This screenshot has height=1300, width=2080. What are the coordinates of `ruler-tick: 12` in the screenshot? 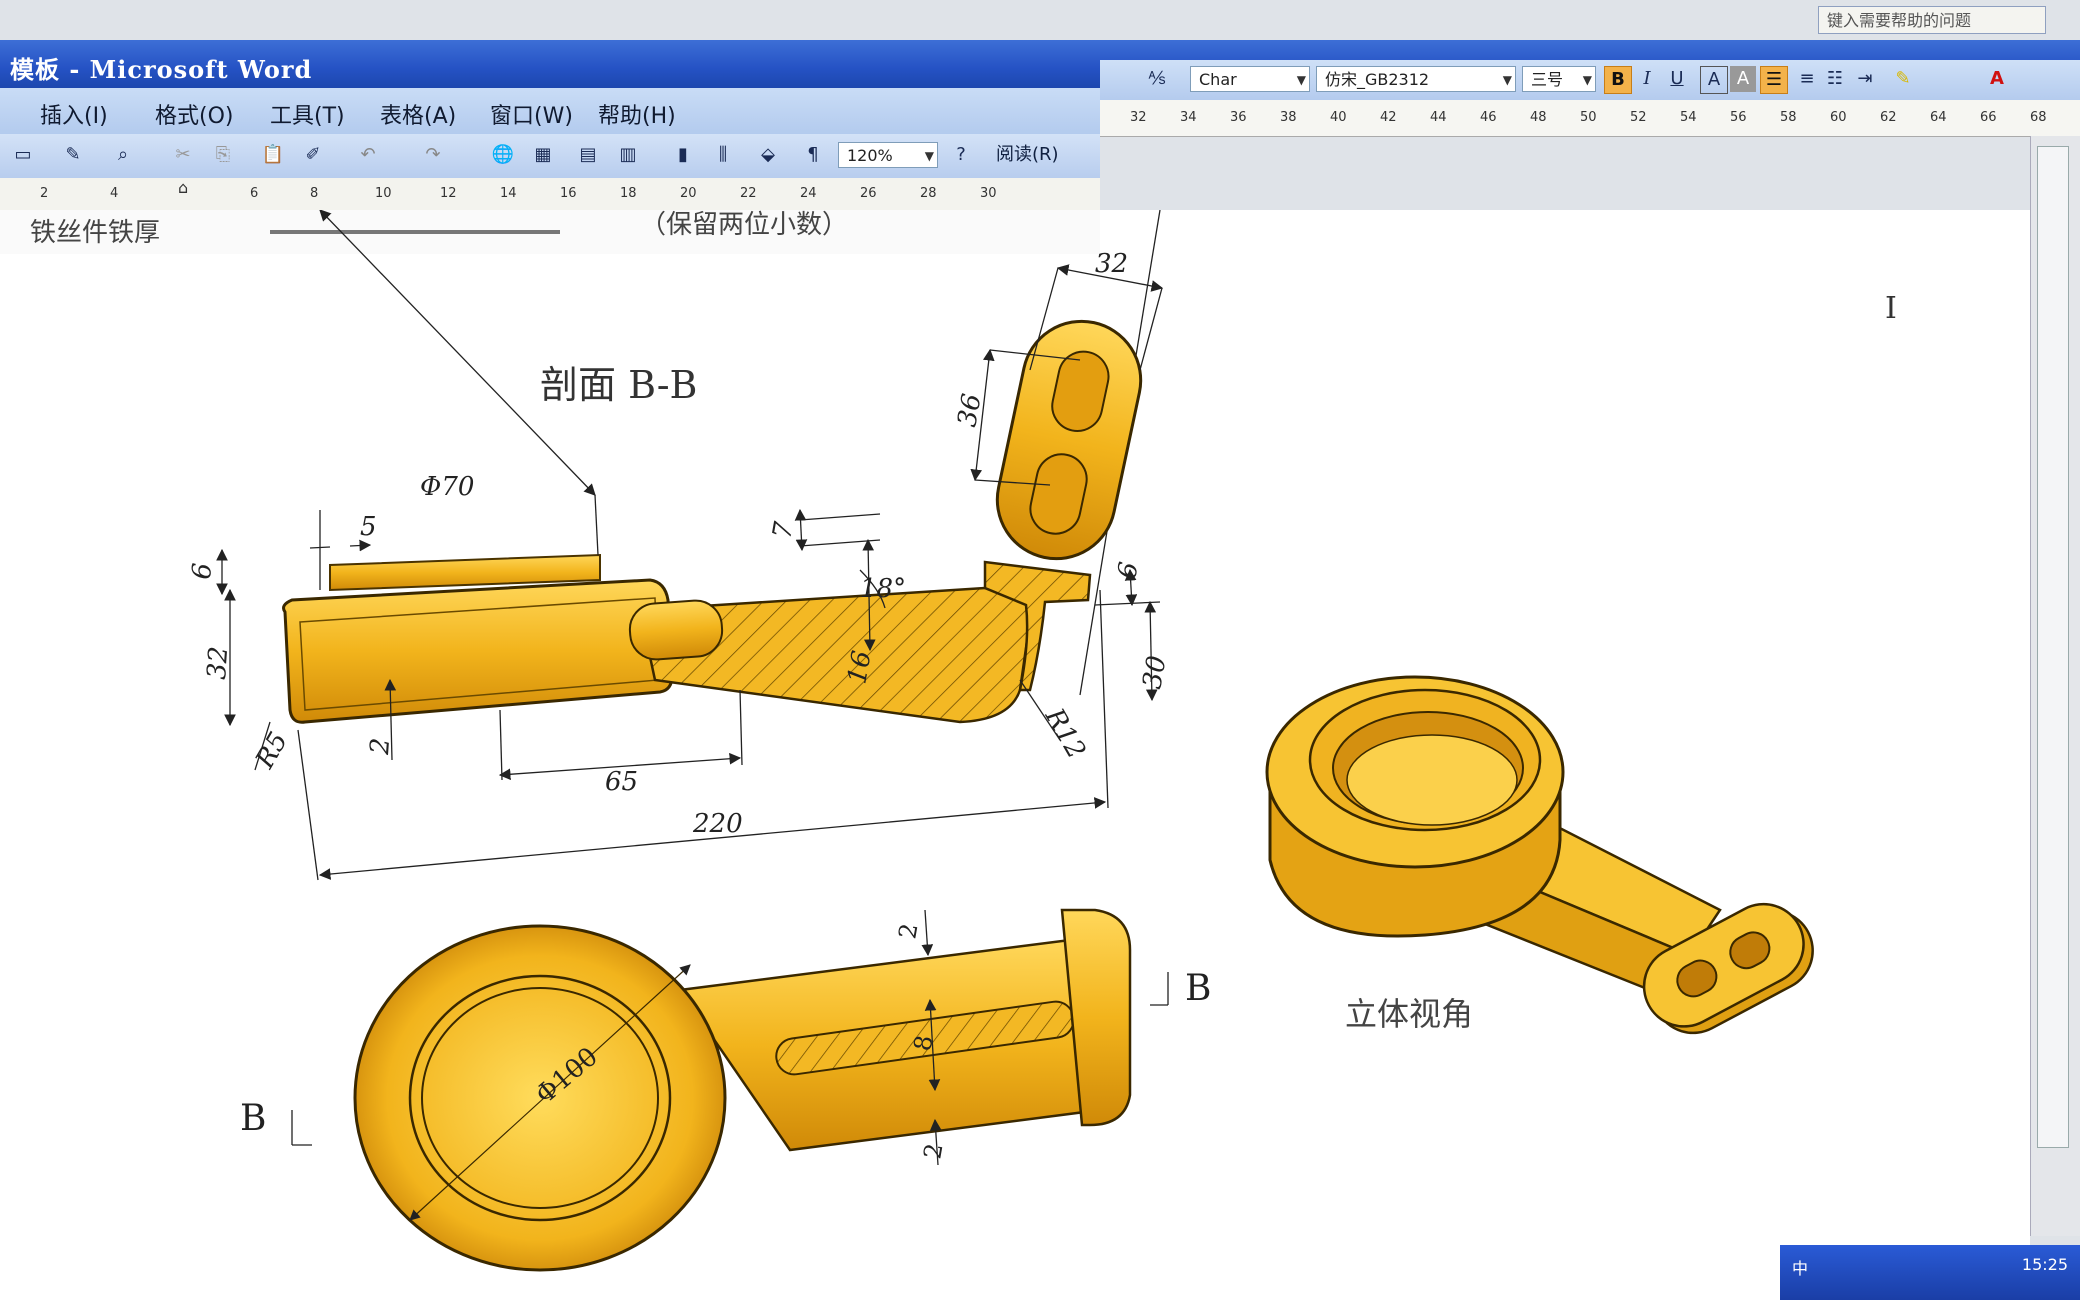 It's located at (448, 193).